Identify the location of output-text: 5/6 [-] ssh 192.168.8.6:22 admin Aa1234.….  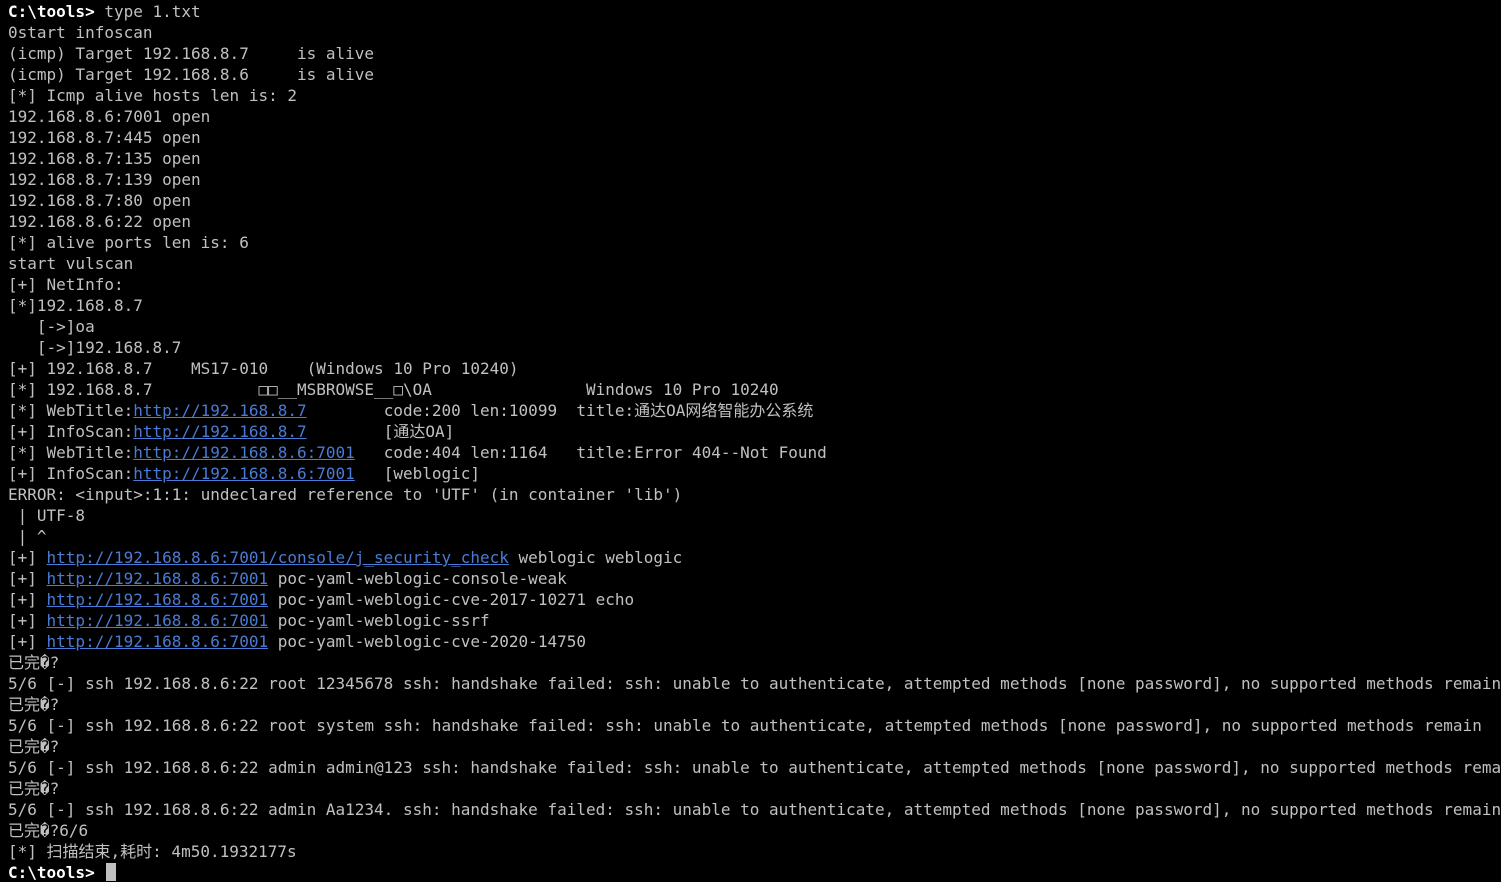
(754, 809).